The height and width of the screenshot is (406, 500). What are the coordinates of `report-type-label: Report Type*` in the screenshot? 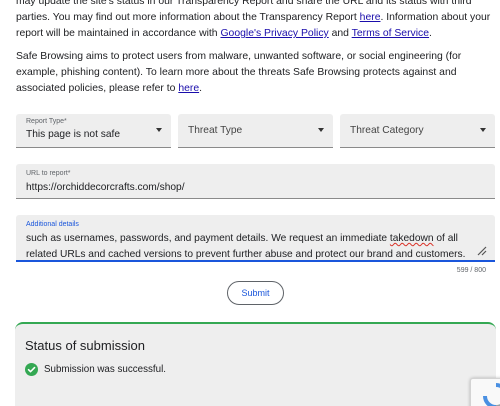 It's located at (46, 121).